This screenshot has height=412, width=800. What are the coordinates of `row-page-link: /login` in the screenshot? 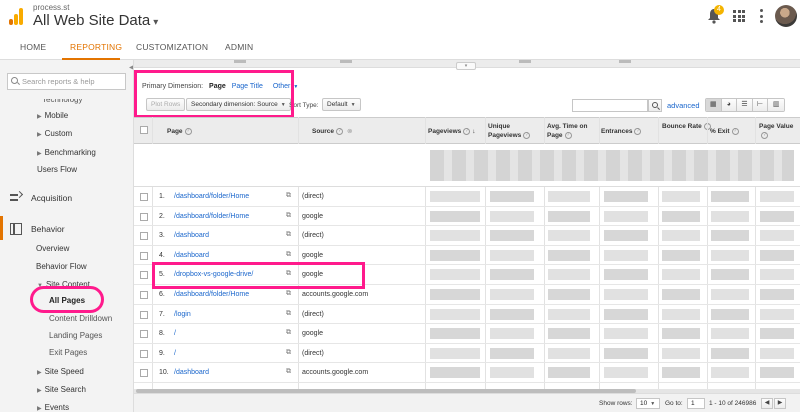 It's located at (182, 314).